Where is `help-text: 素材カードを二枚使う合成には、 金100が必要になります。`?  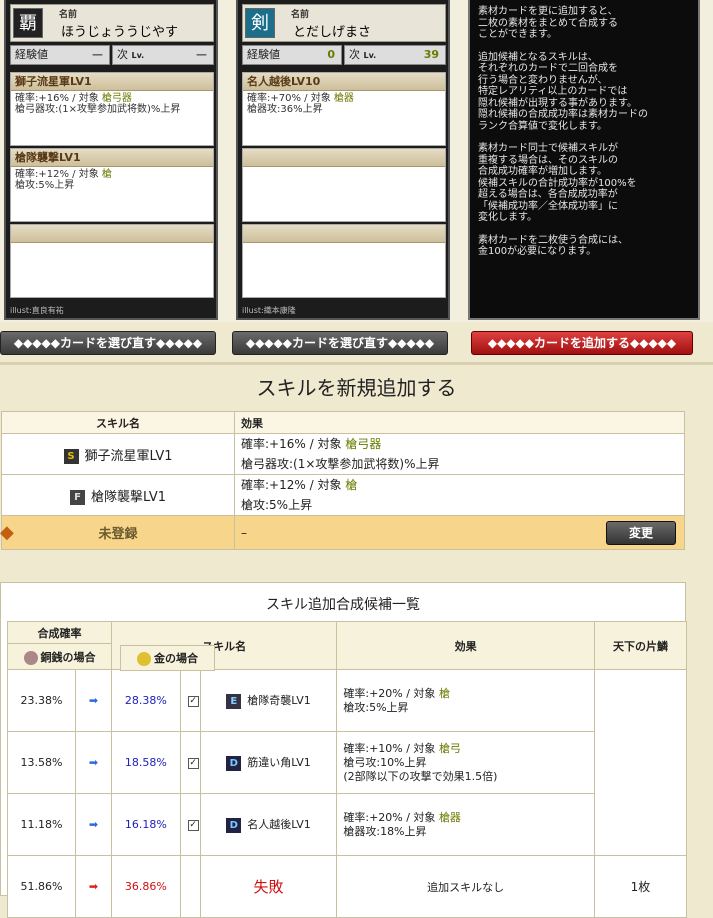
help-text: 素材カードを二枚使う合成には、 金100が必要になります。 is located at coordinates (553, 246).